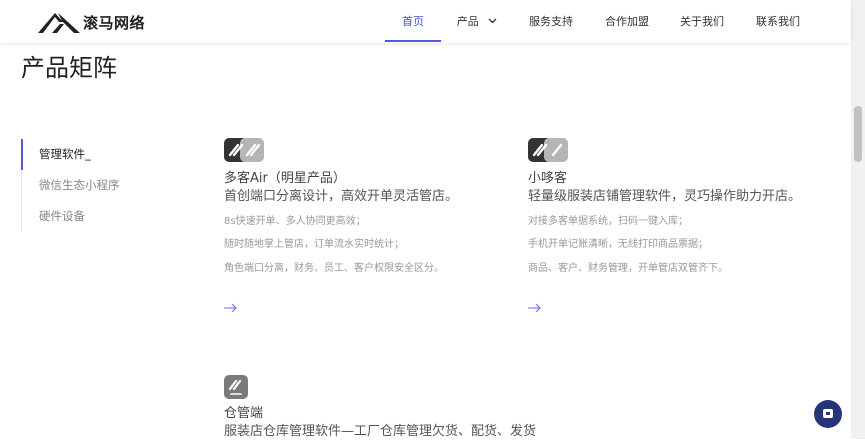 This screenshot has height=441, width=865. I want to click on nav-contact: 联系我们, so click(778, 20).